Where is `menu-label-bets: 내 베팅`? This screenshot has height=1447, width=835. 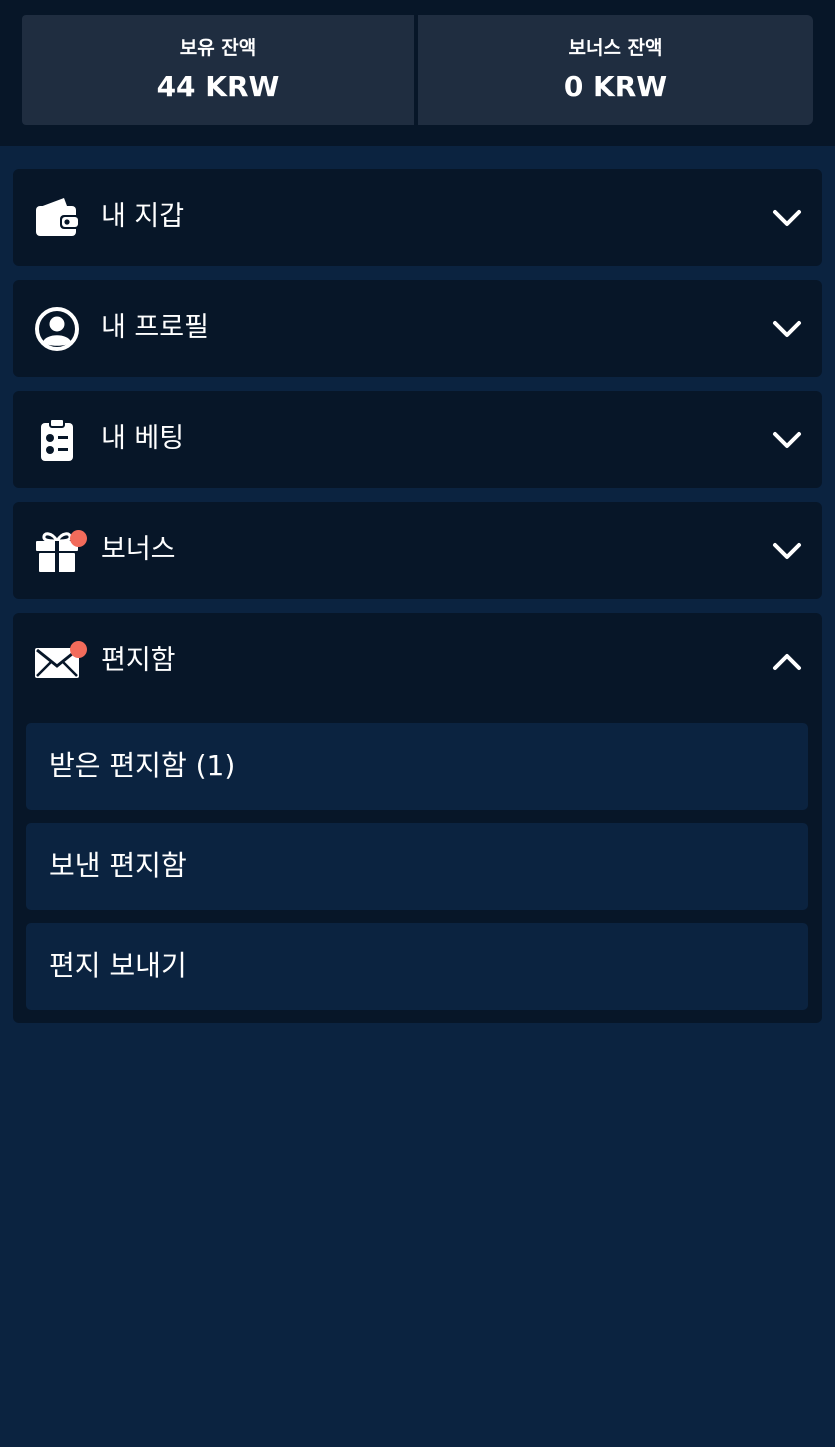 menu-label-bets: 내 베팅 is located at coordinates (143, 438).